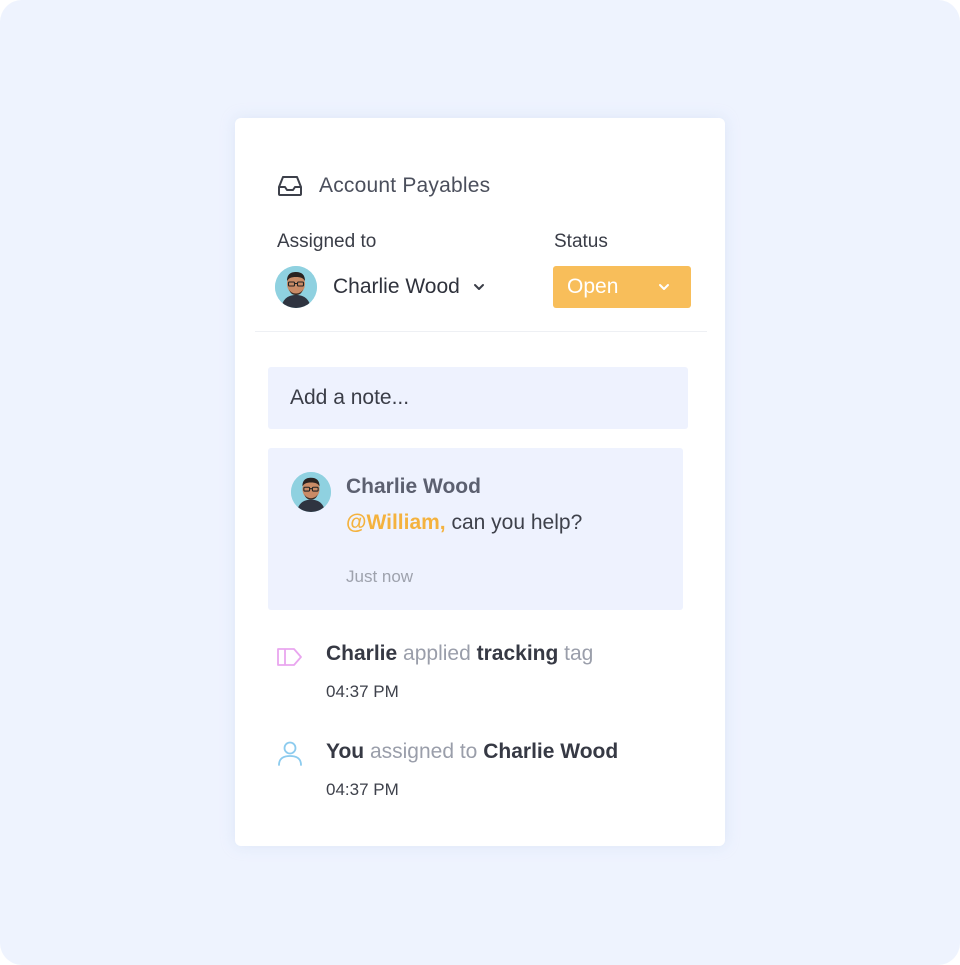  I want to click on activity-text: Charlie applied tracking tag, so click(459, 654).